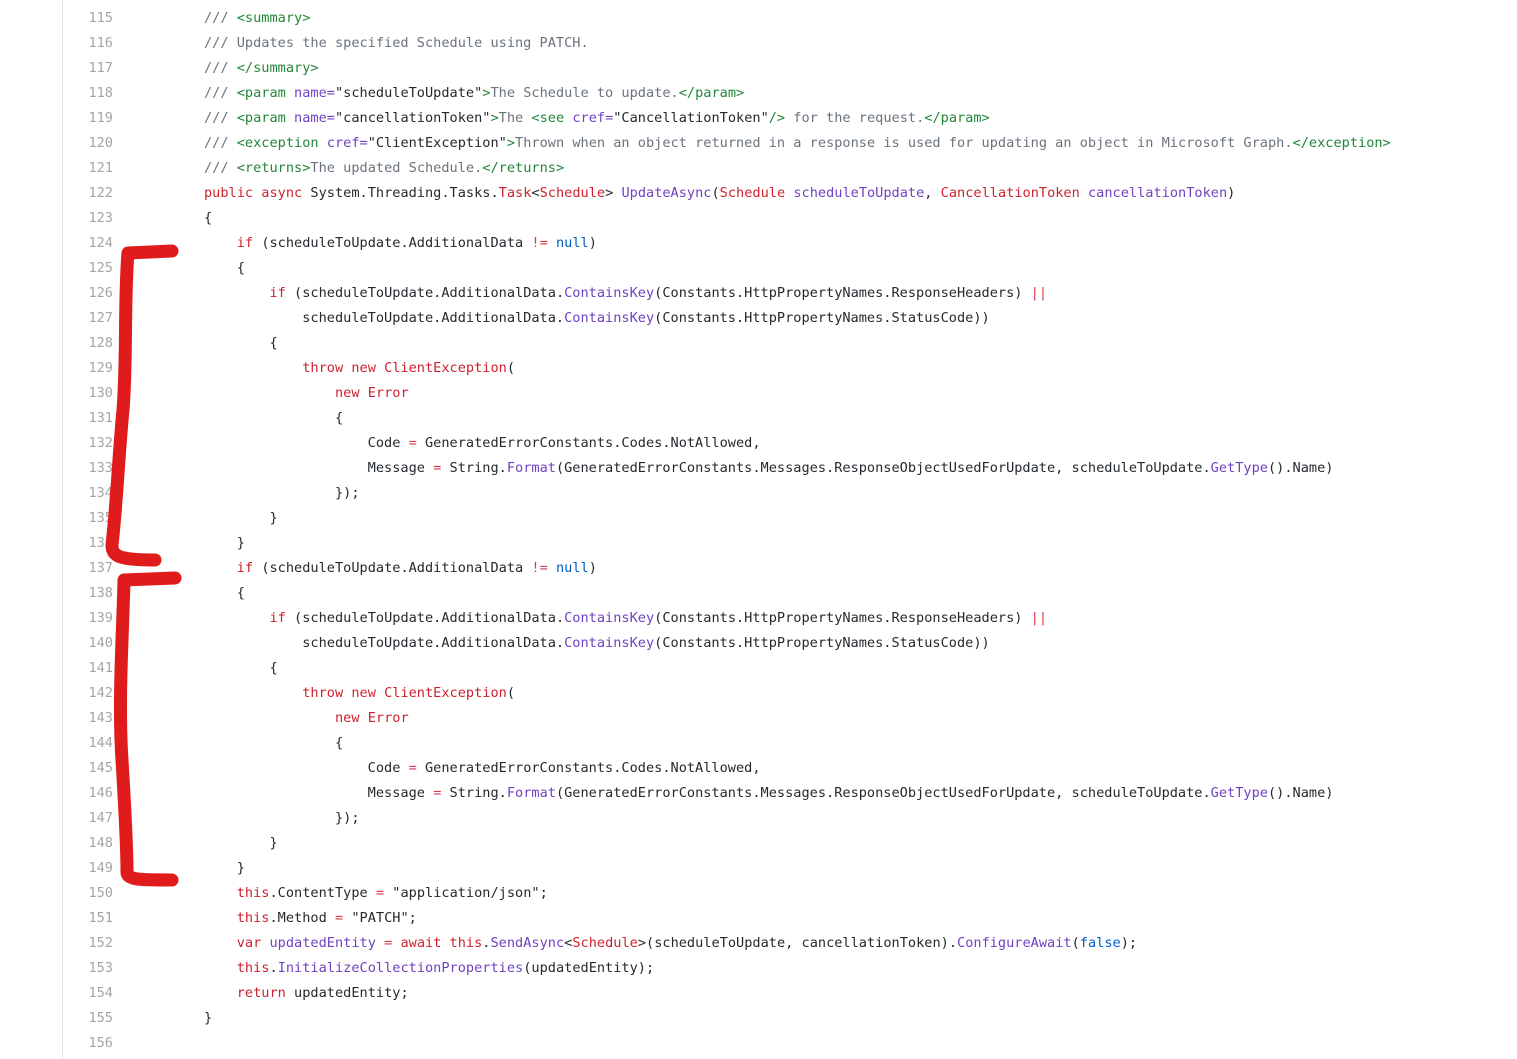  I want to click on code-text: this.ContentType = "application/json";, so click(376, 893).